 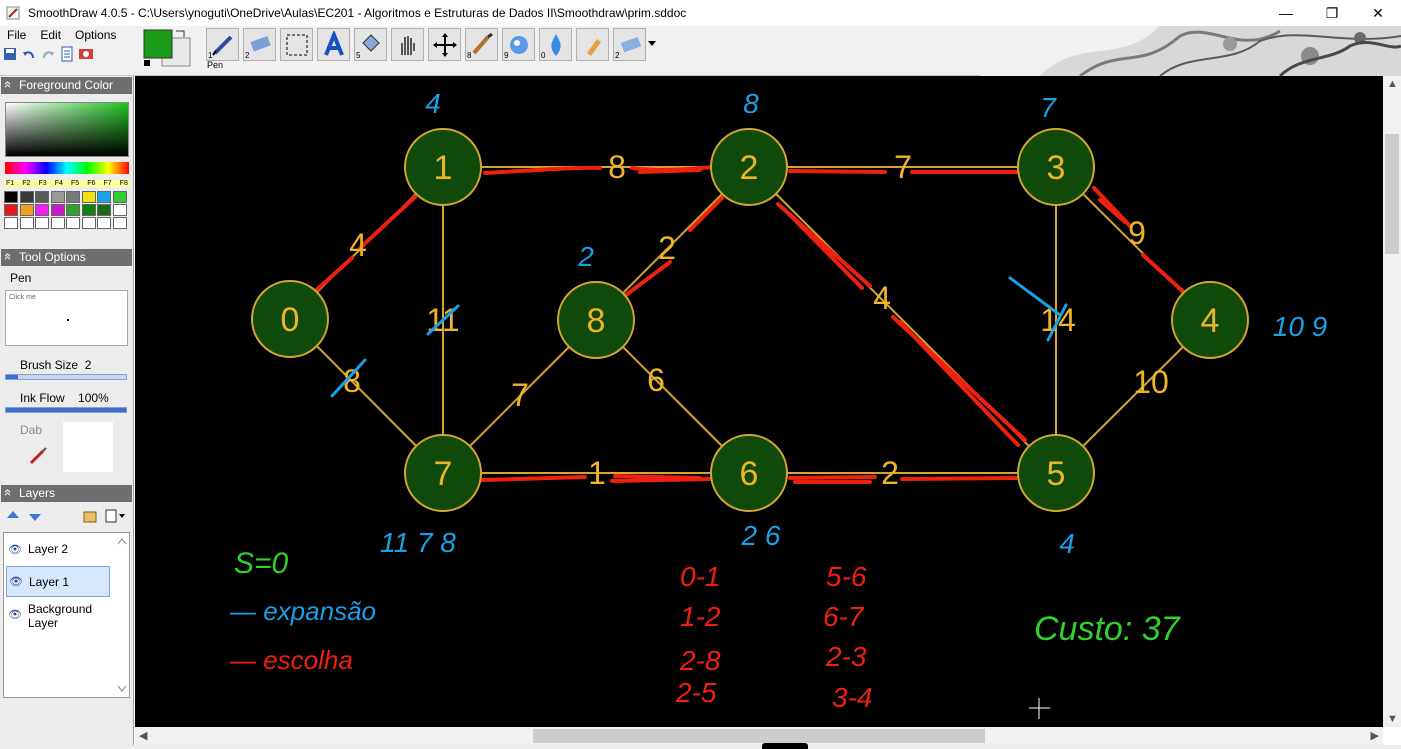 I want to click on tool-options-header: Tool Options, so click(x=66, y=257).